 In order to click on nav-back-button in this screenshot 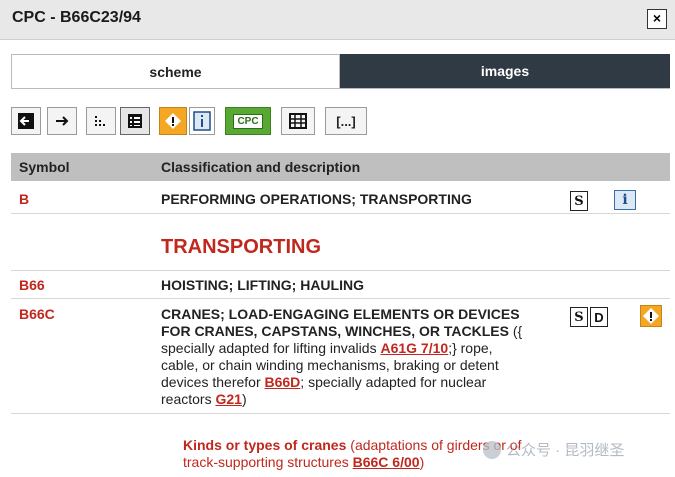, I will do `click(26, 121)`.